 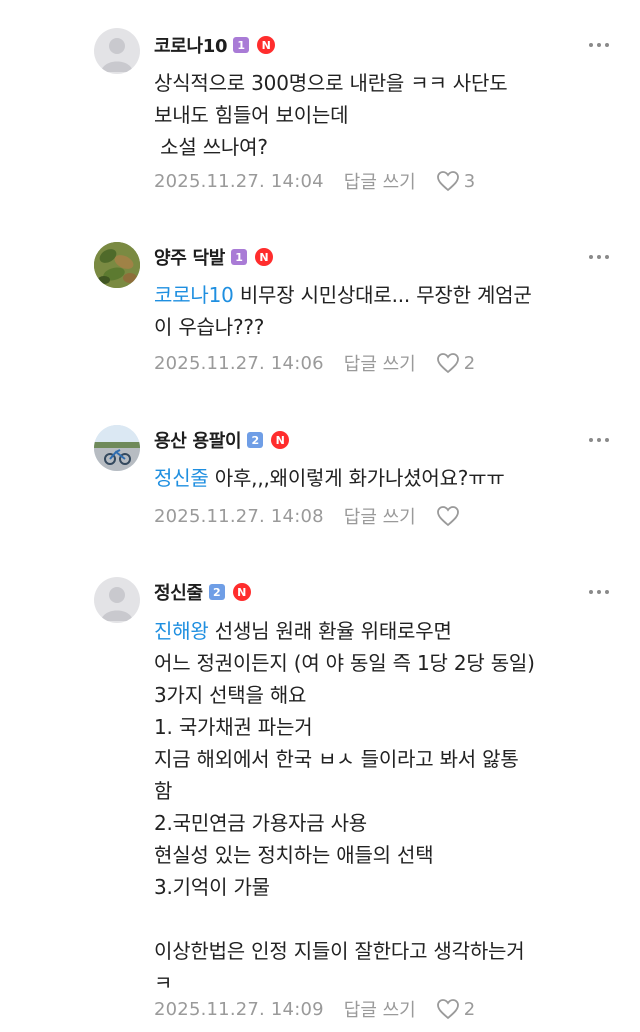 I want to click on comment-line: 선생님 원래 환율 위태로우면, so click(x=330, y=631).